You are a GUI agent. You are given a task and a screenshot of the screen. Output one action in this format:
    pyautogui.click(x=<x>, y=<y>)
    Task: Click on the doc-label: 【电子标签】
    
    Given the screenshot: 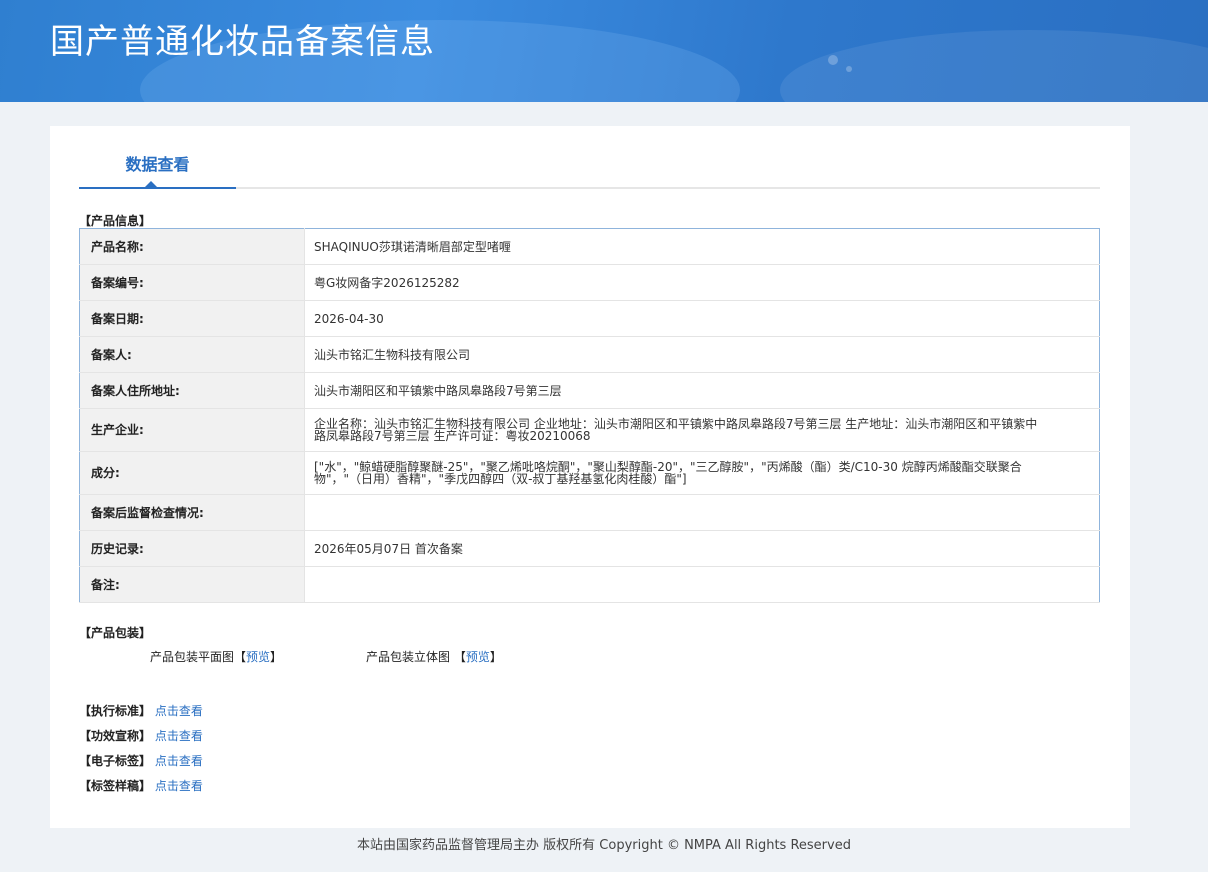 What is the action you would take?
    pyautogui.click(x=115, y=761)
    